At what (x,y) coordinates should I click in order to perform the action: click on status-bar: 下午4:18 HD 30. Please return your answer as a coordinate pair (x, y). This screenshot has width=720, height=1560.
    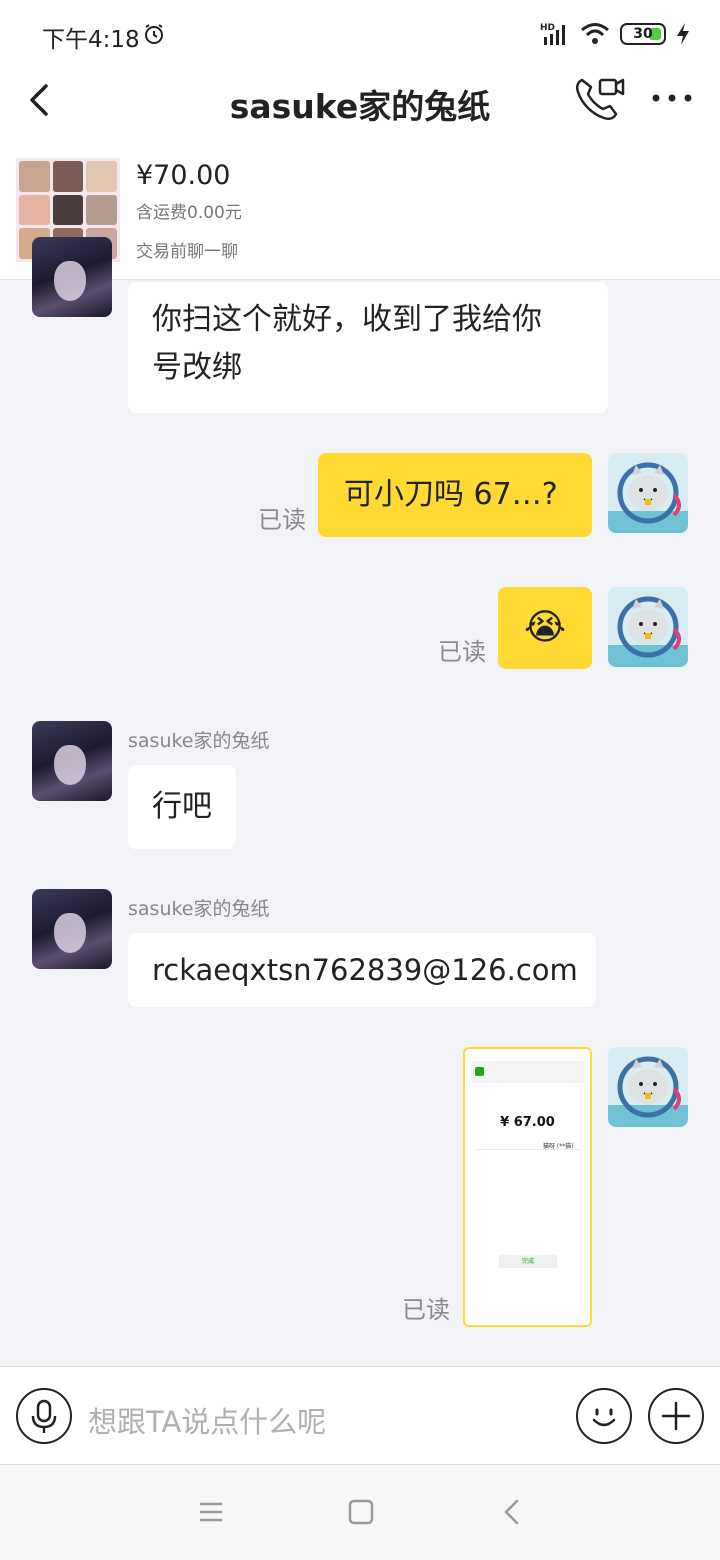
    Looking at the image, I should click on (360, 33).